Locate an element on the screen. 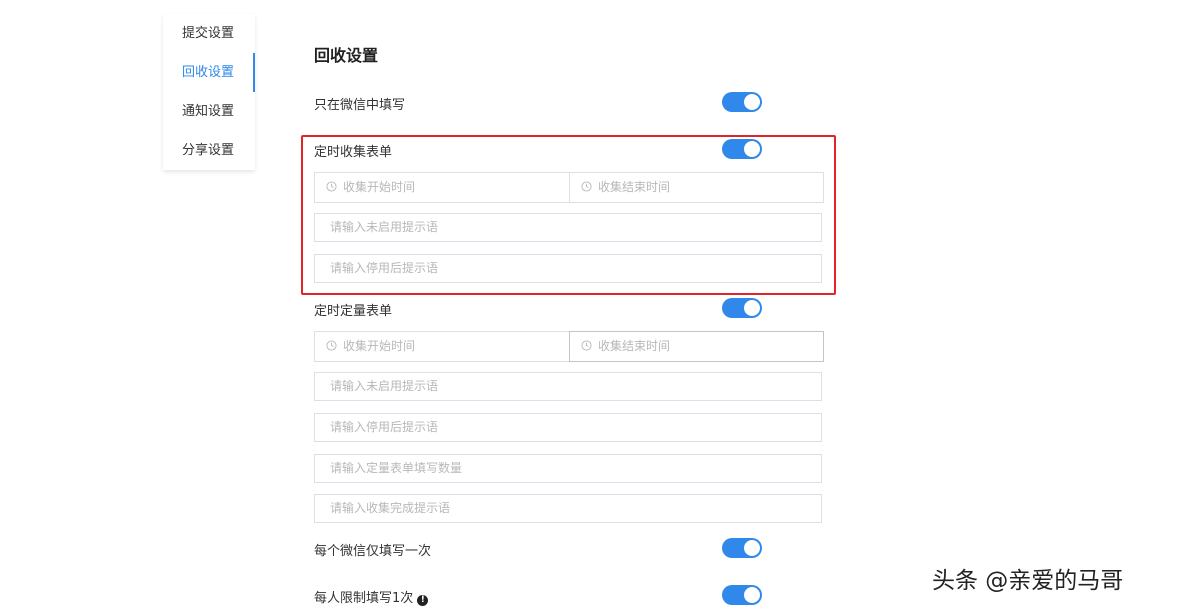 This screenshot has width=1200, height=611. timed-collect-label: 定时收集表单 is located at coordinates (353, 152).